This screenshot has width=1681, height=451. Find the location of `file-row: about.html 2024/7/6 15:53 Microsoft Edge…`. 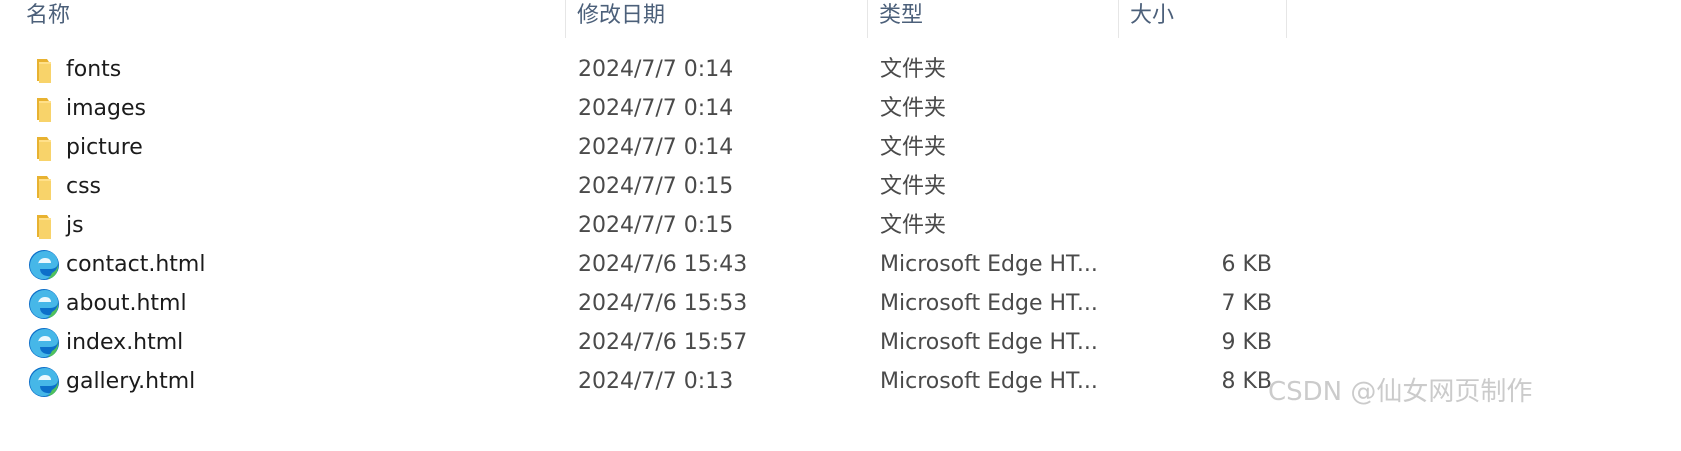

file-row: about.html 2024/7/6 15:53 Microsoft Edge… is located at coordinates (840, 303).